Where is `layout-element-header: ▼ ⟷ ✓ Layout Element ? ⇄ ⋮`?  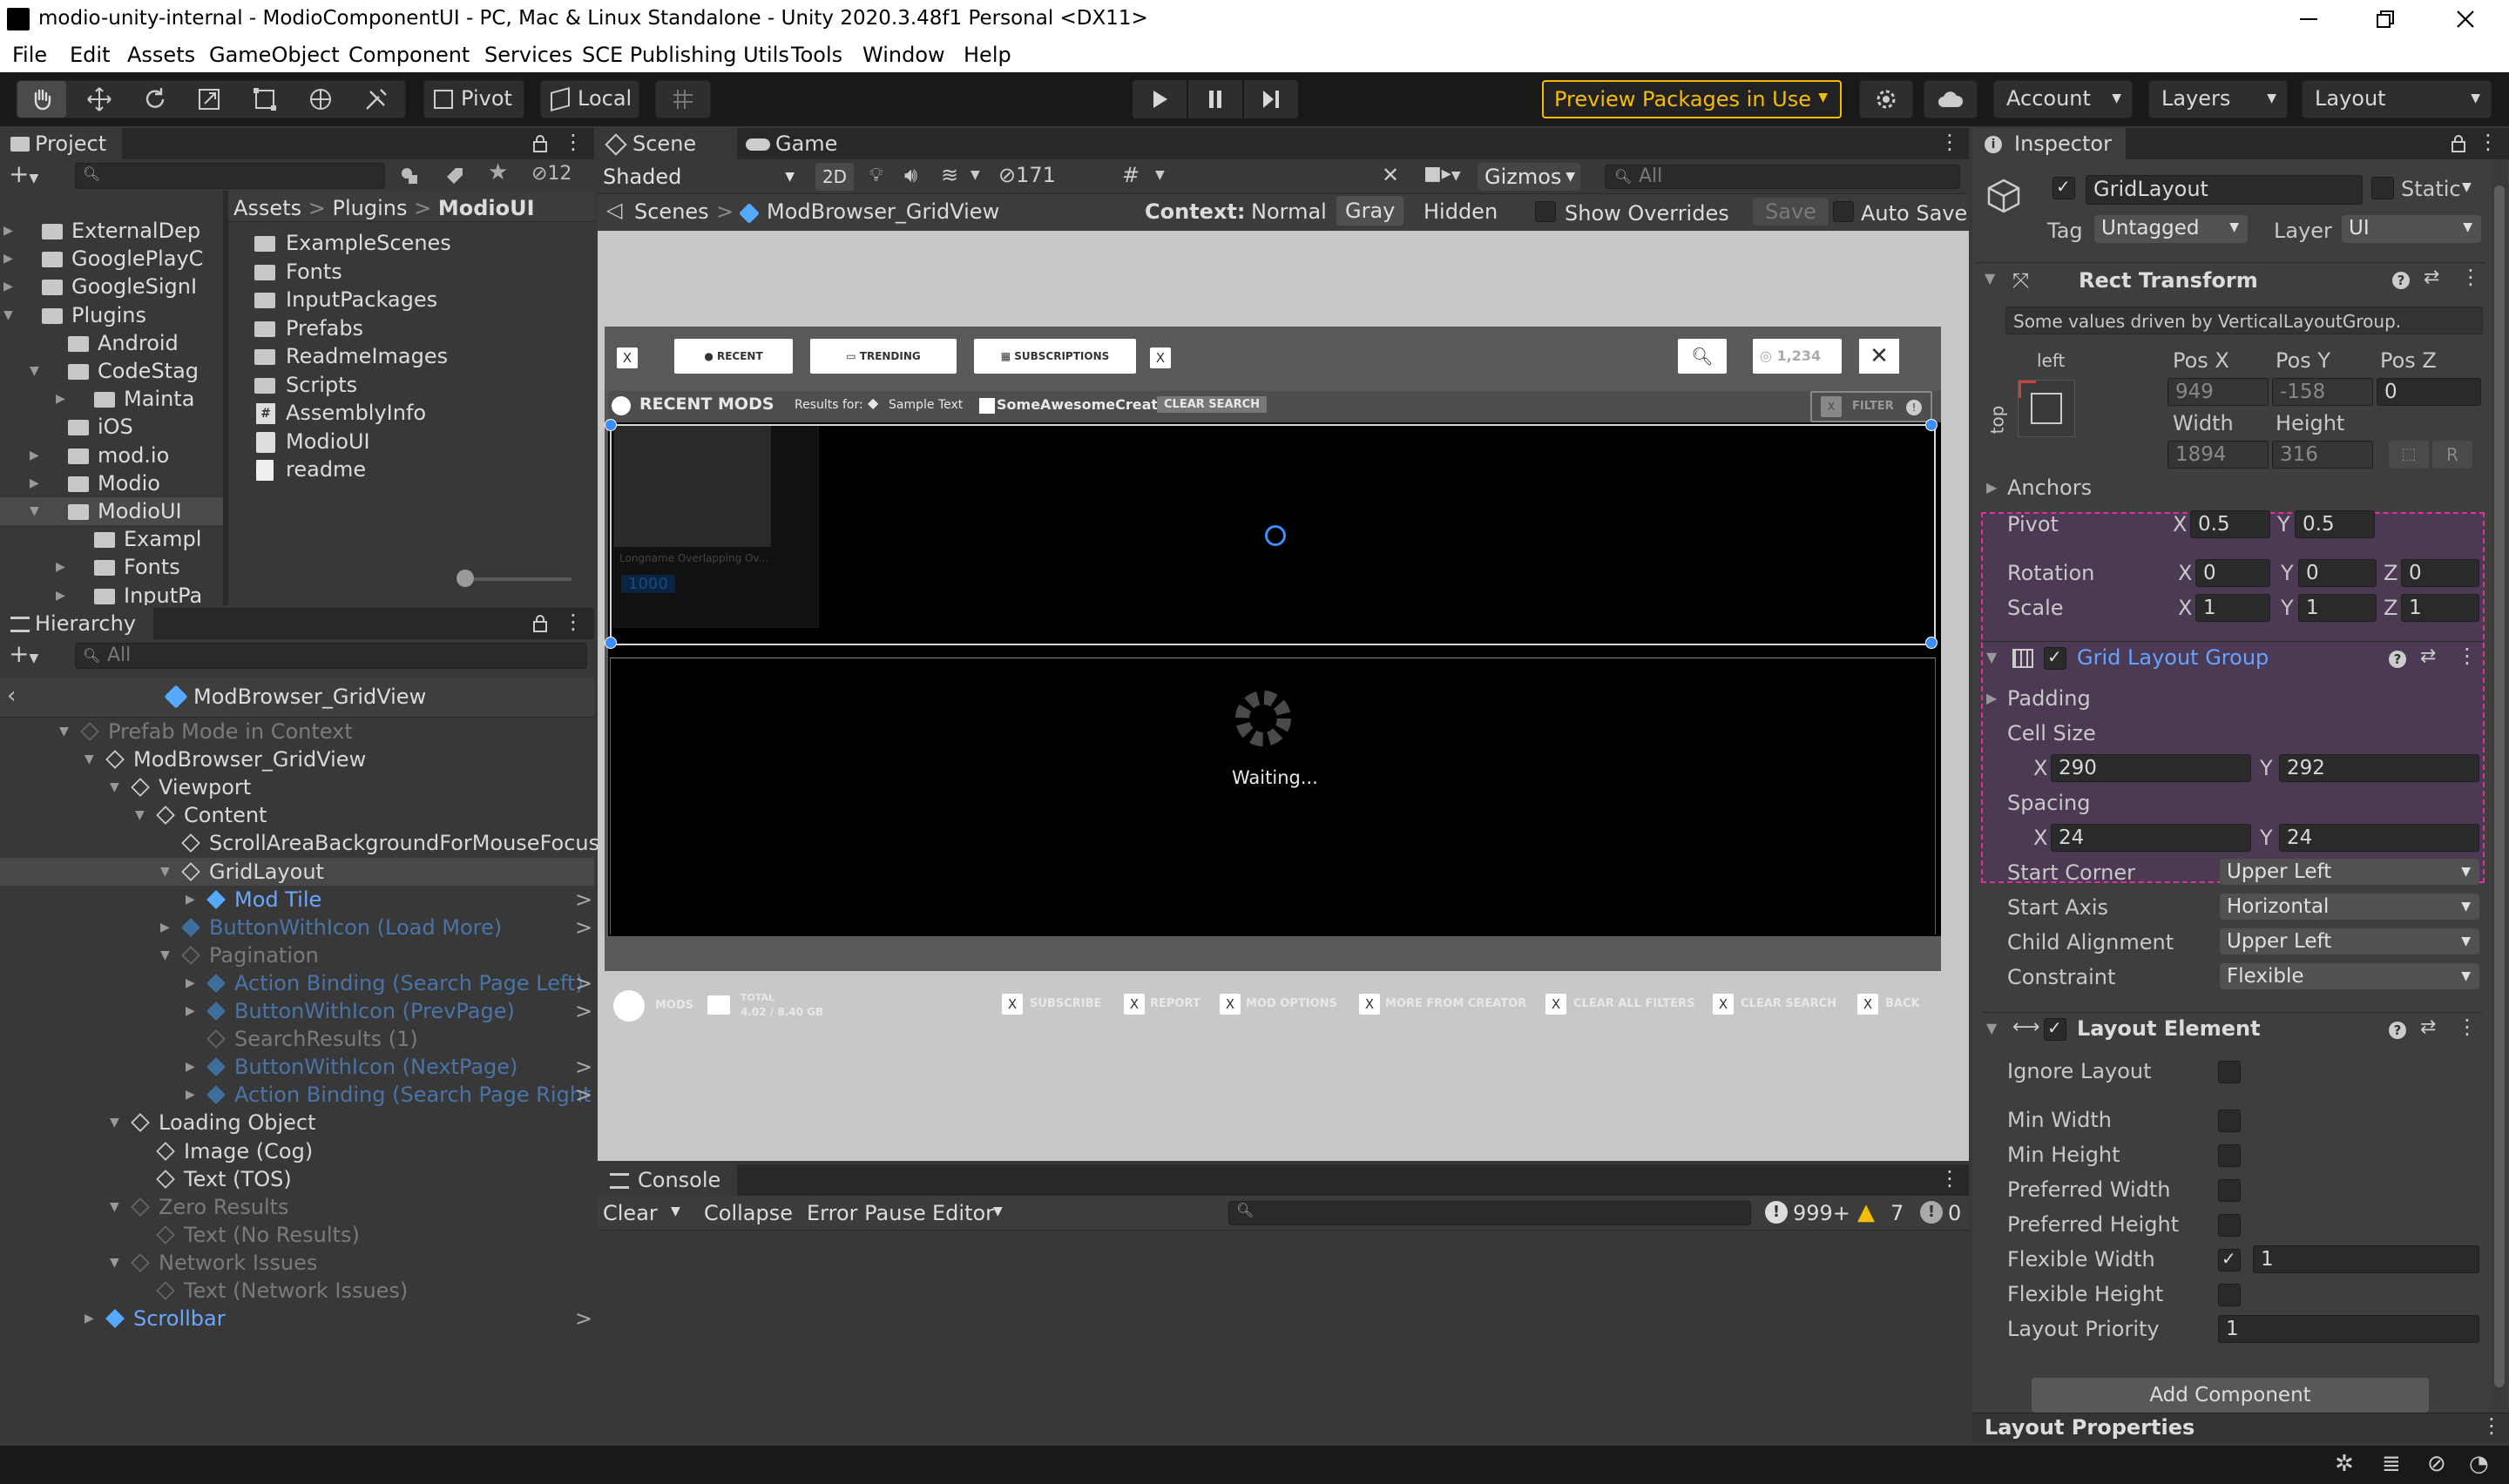 layout-element-header: ▼ ⟷ ✓ Layout Element ? ⇄ ⋮ is located at coordinates (2233, 1030).